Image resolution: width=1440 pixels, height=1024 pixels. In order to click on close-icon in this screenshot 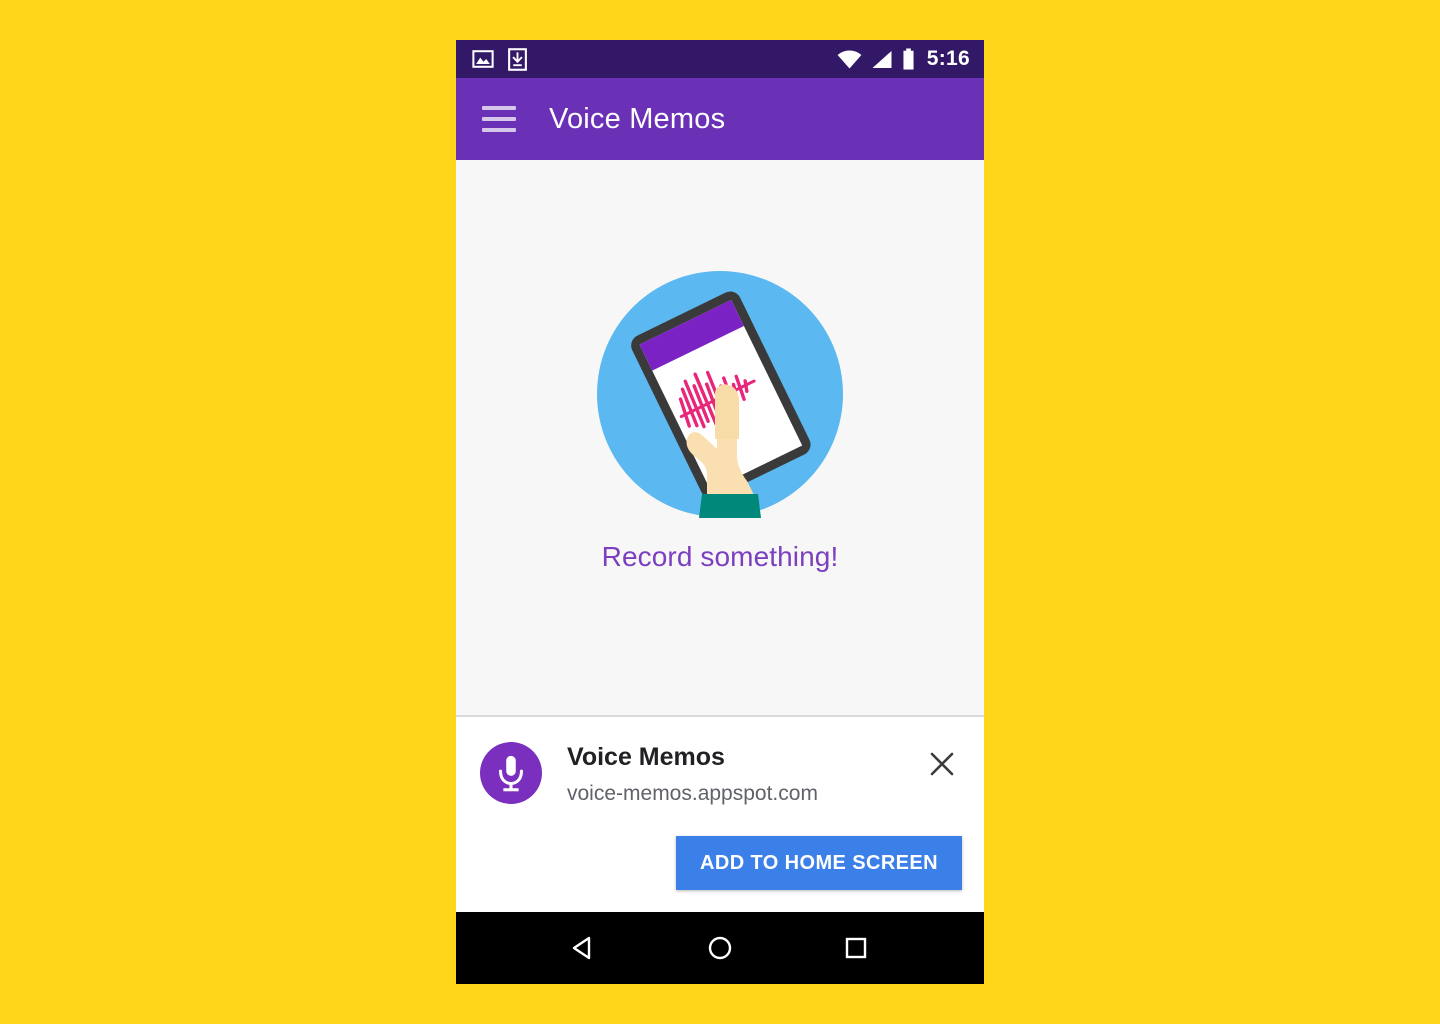, I will do `click(942, 764)`.